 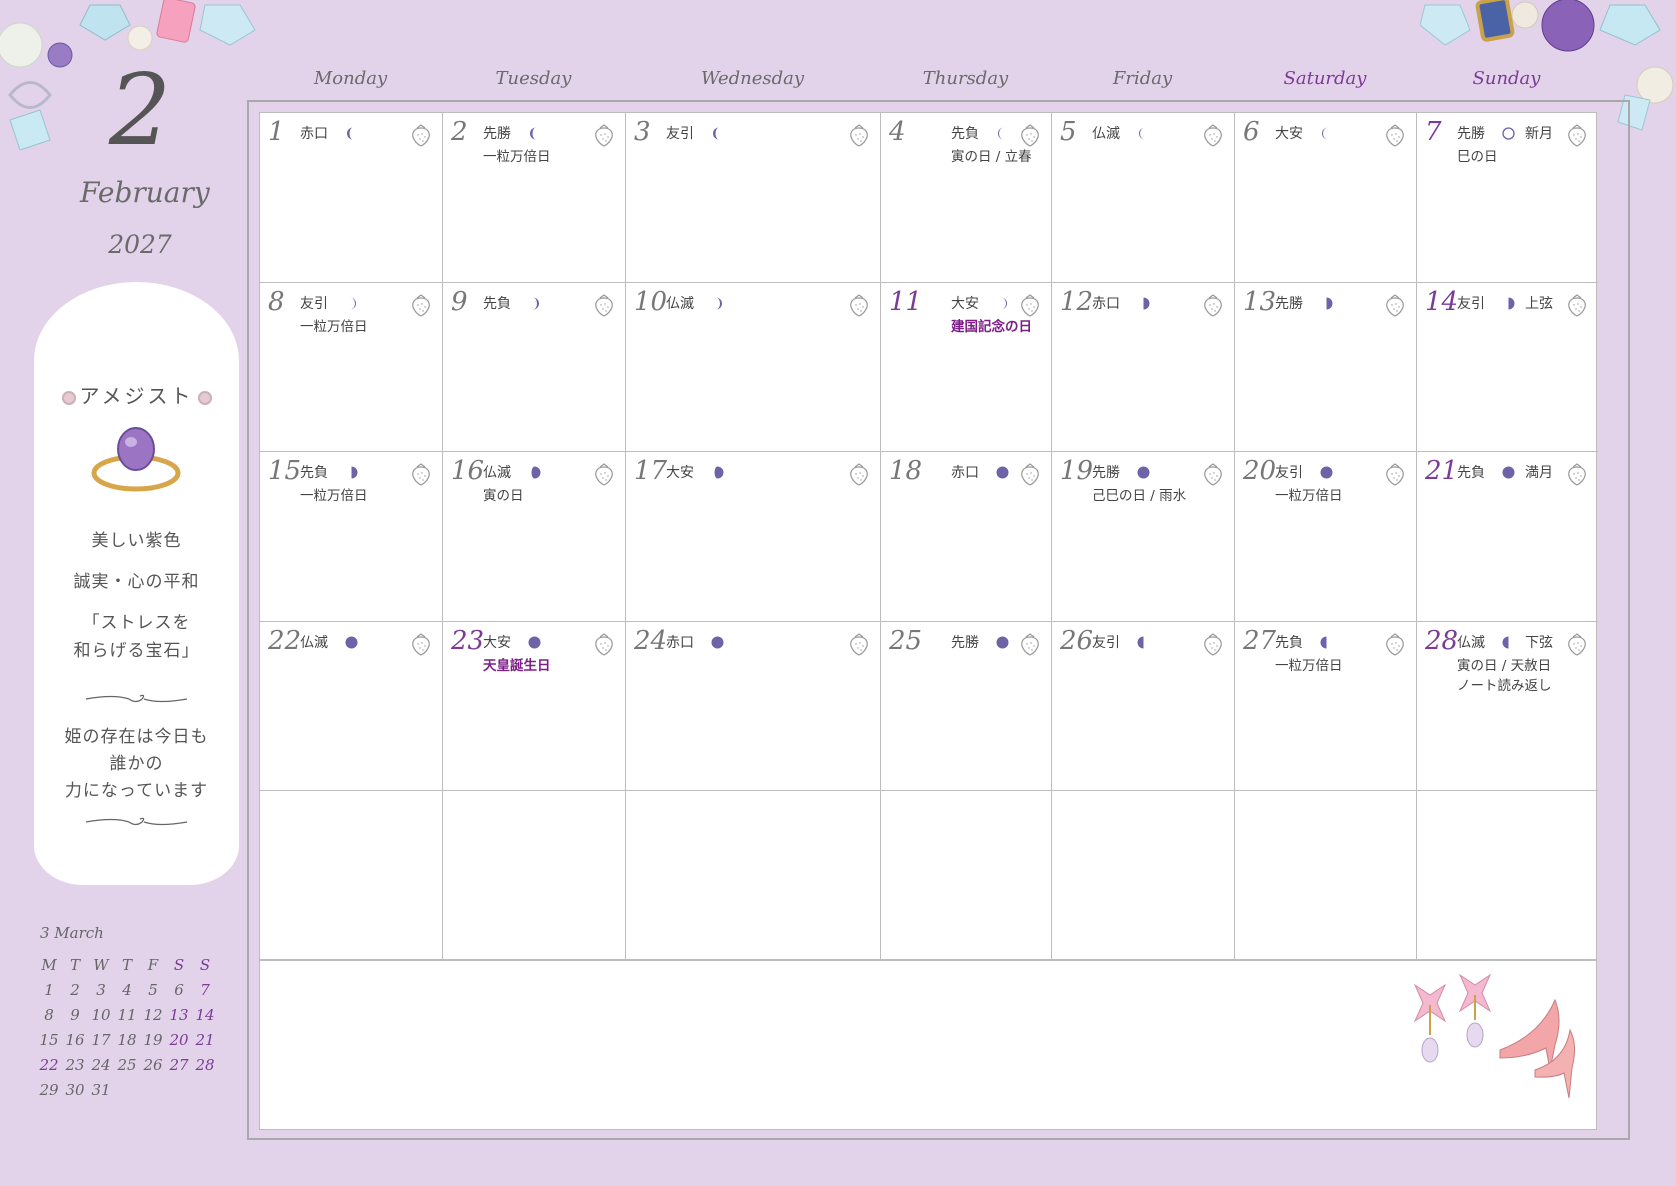 I want to click on mini-calendar-day: 19, so click(x=153, y=1040).